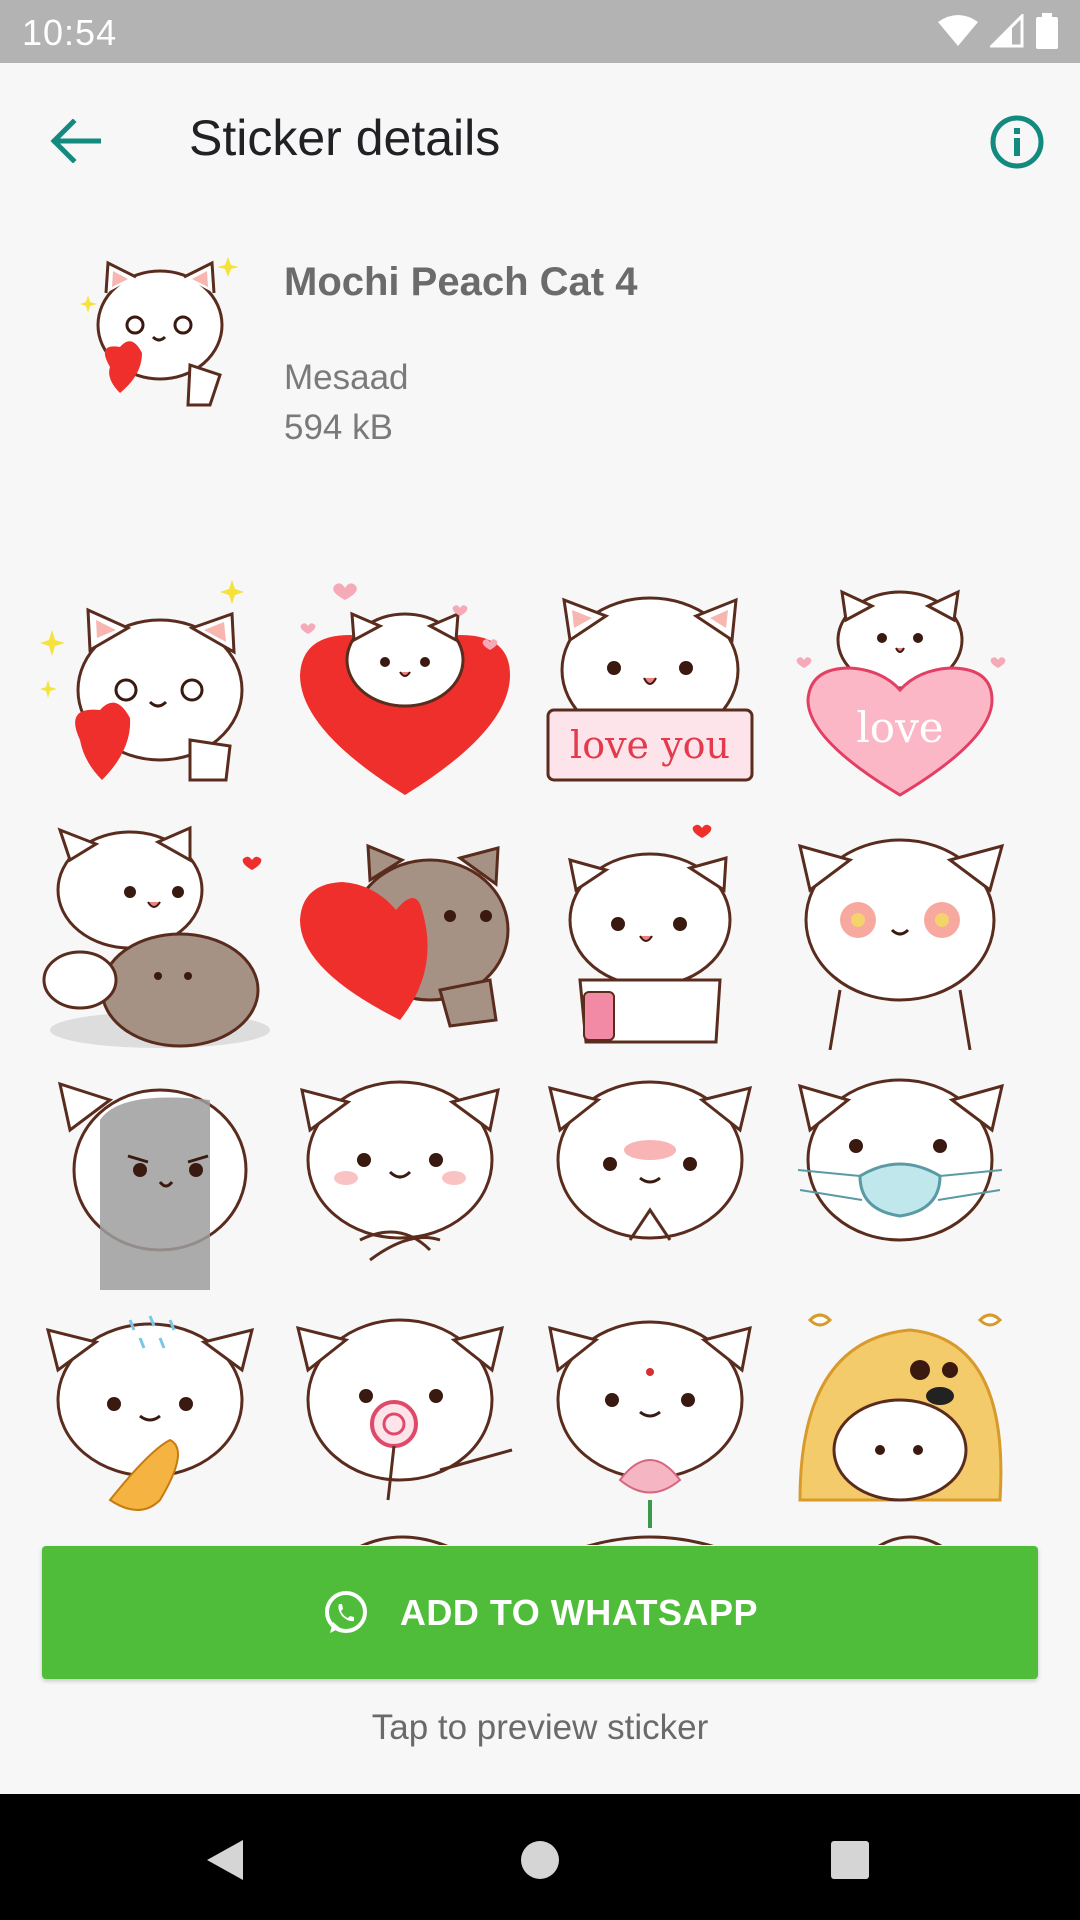  I want to click on nav-recents-button, so click(850, 1860).